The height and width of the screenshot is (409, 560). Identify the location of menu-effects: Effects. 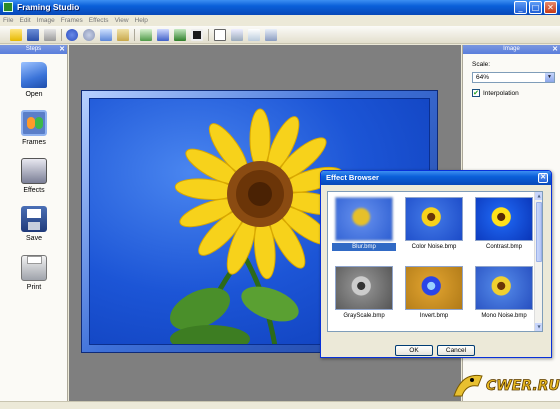
(99, 20).